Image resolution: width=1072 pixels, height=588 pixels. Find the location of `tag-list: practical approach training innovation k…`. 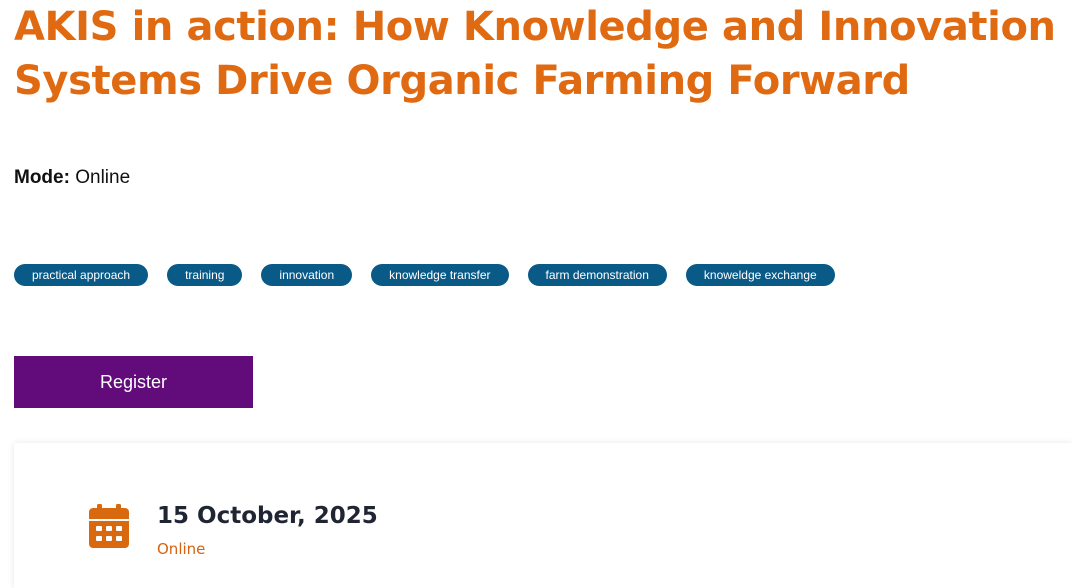

tag-list: practical approach training innovation k… is located at coordinates (424, 275).